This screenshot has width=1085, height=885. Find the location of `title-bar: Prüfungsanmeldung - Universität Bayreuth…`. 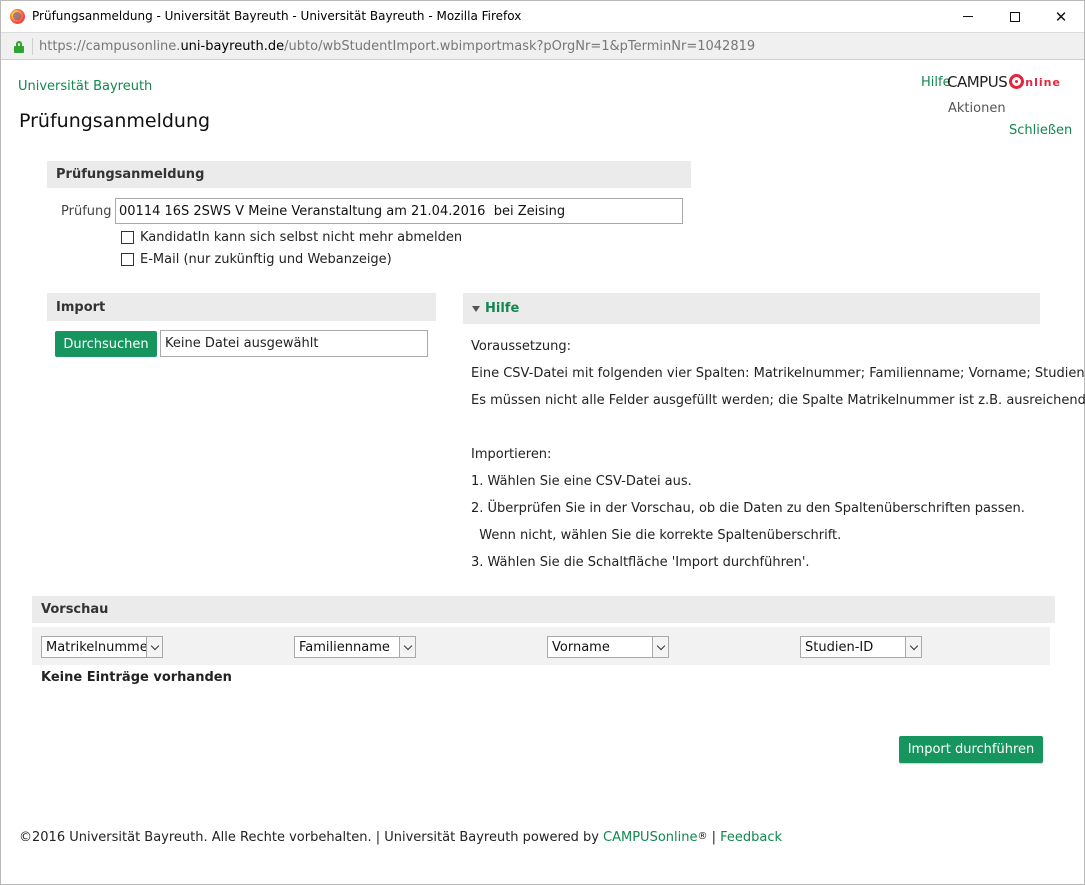

title-bar: Prüfungsanmeldung - Universität Bayreuth… is located at coordinates (542, 16).